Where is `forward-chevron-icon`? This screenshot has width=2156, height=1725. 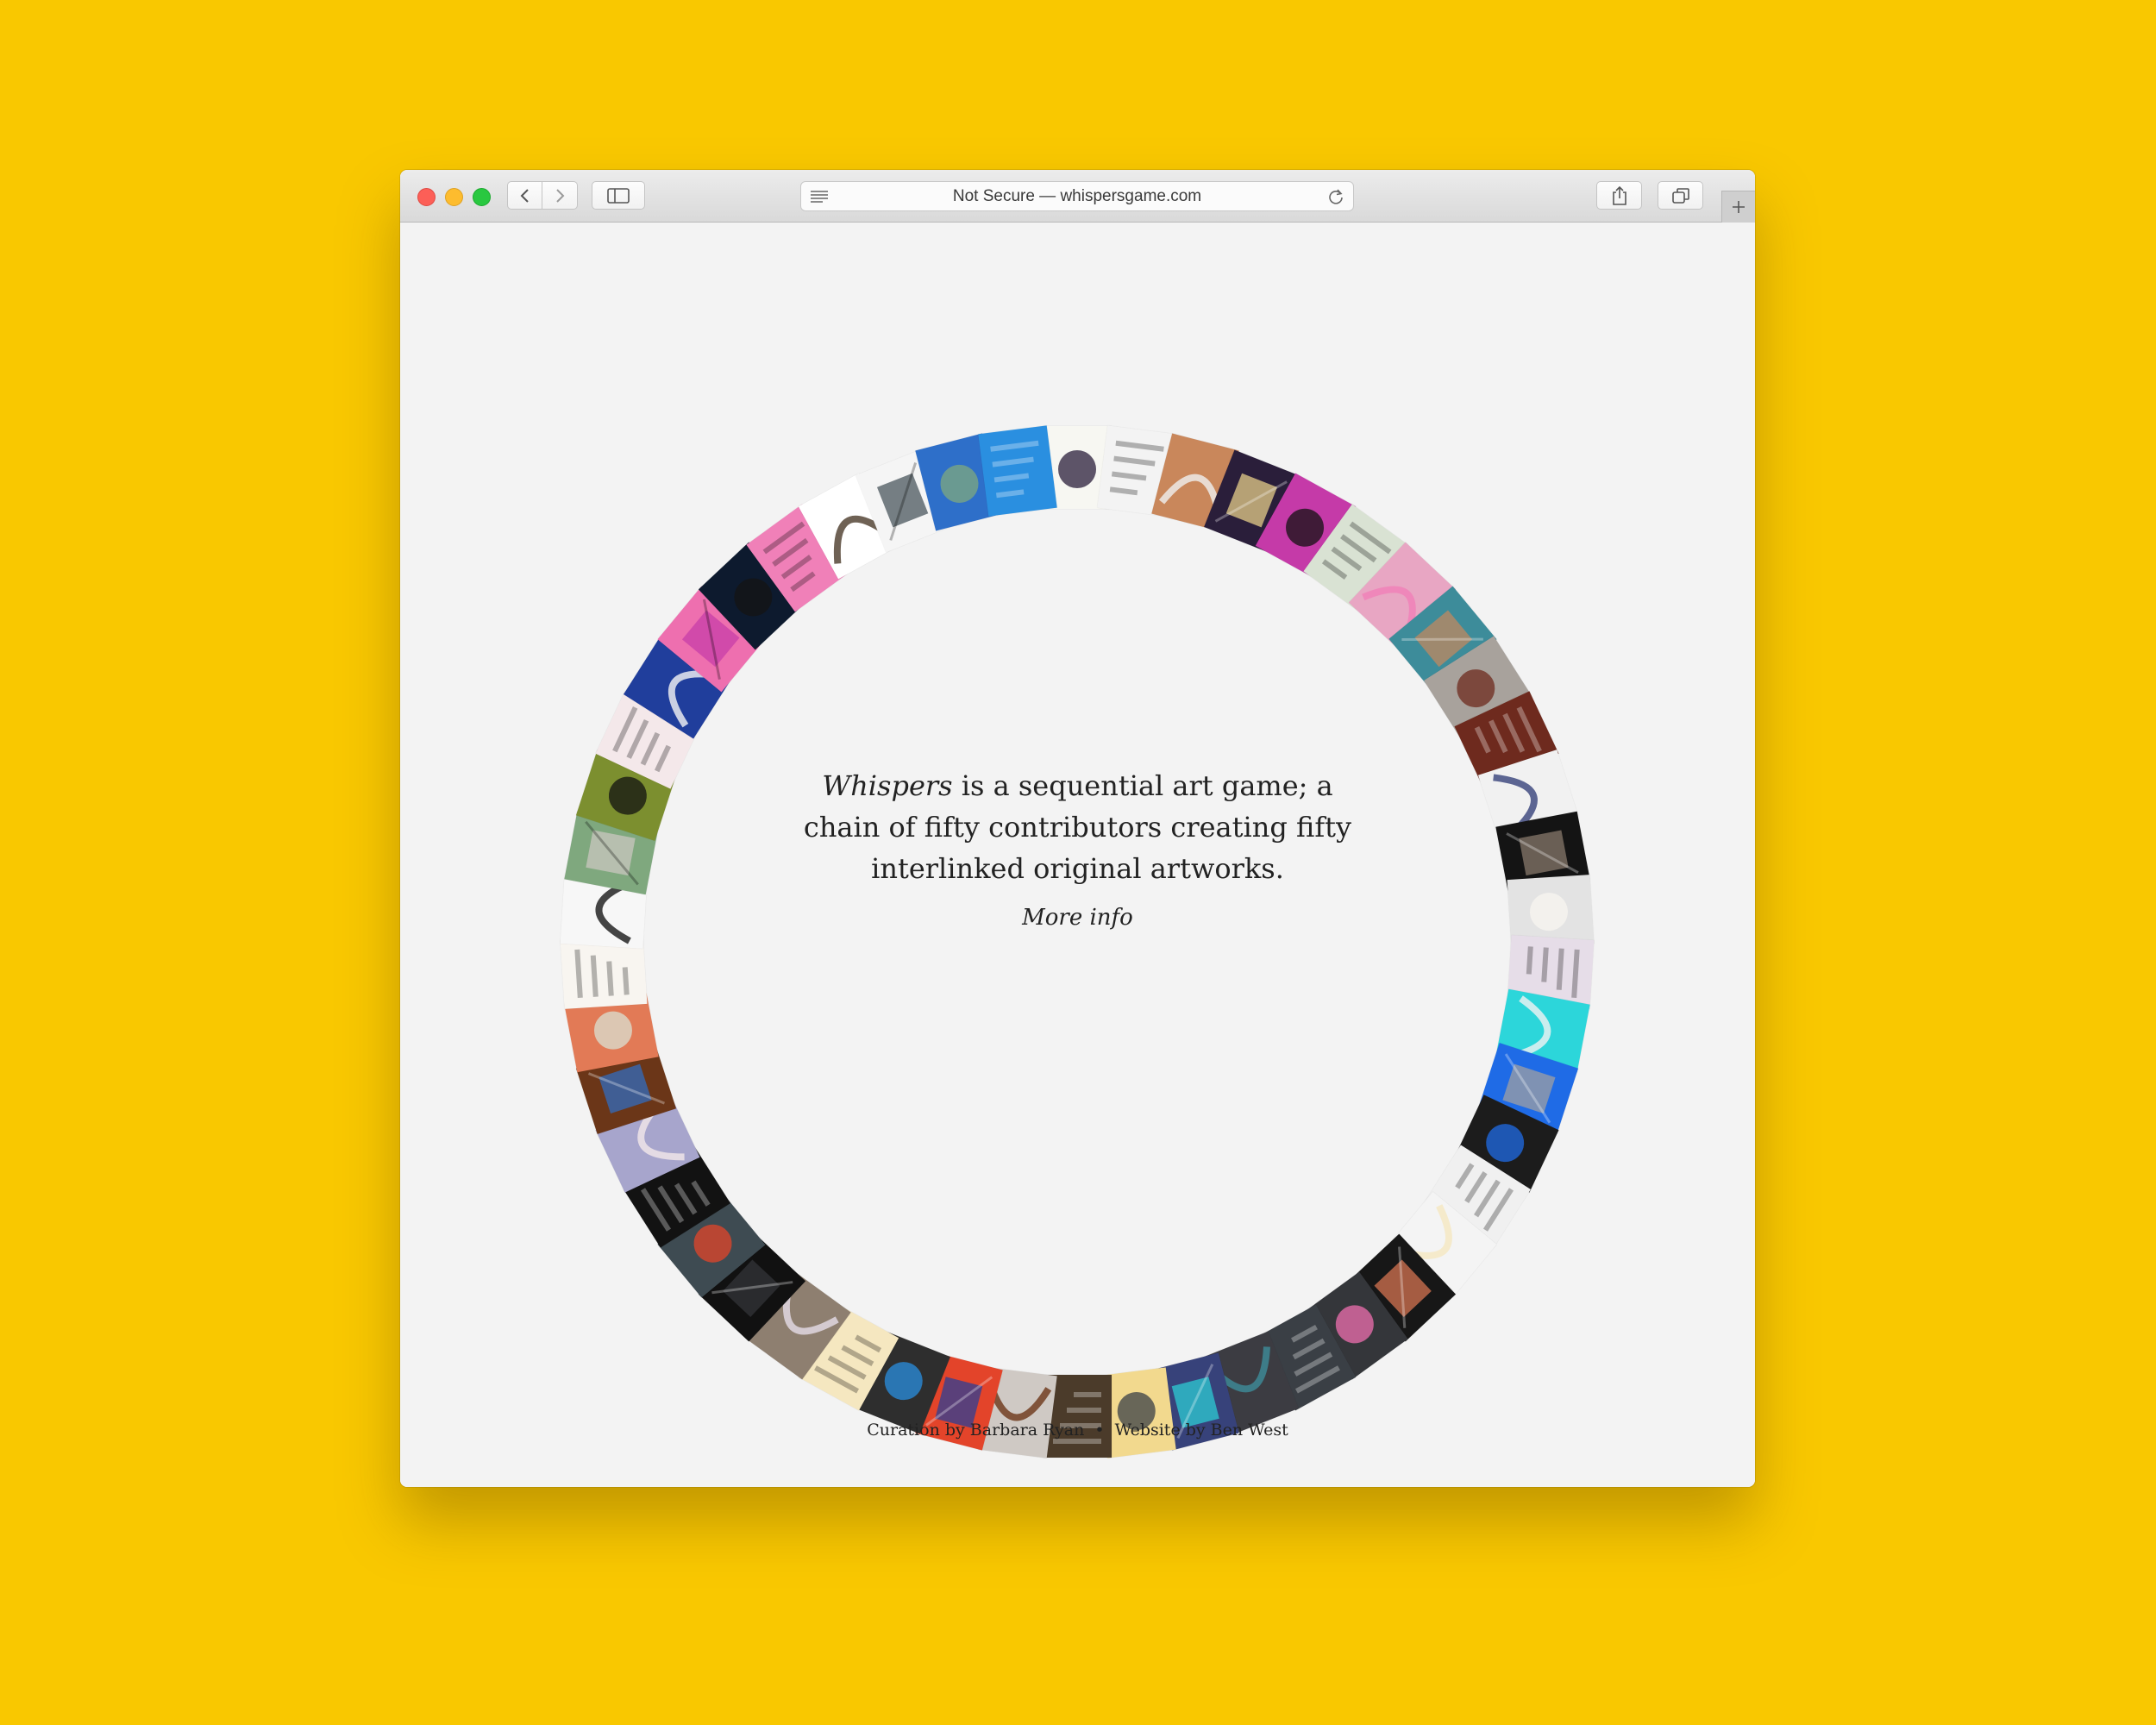 forward-chevron-icon is located at coordinates (560, 196).